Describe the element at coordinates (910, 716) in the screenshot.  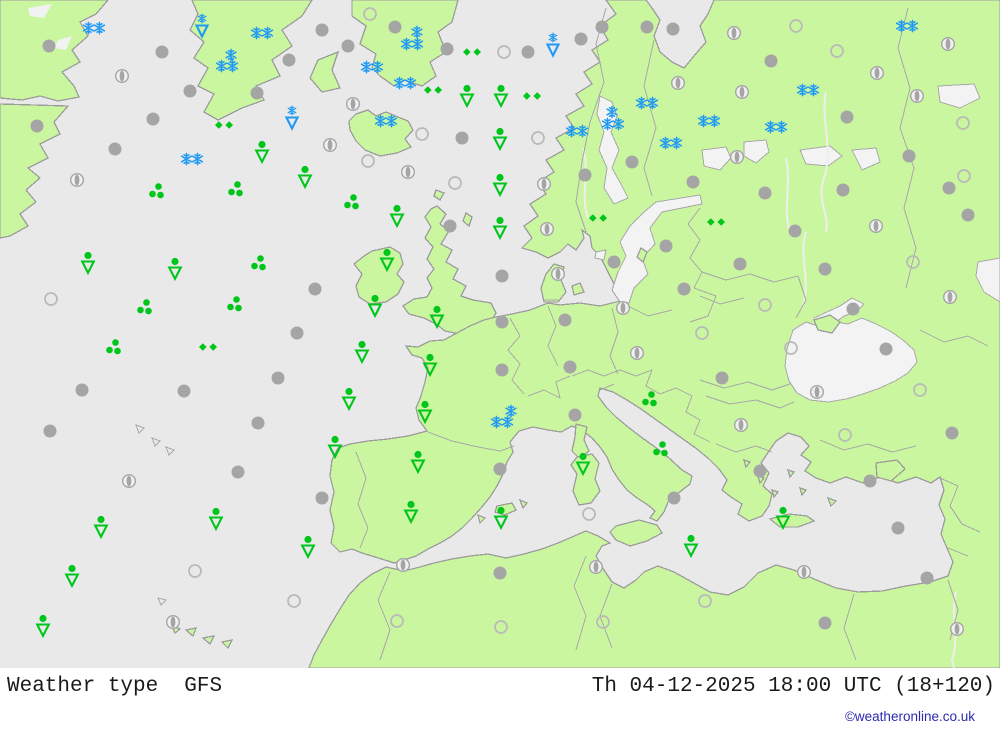
I see `copyright-link: ©weatheronline.co.uk` at that location.